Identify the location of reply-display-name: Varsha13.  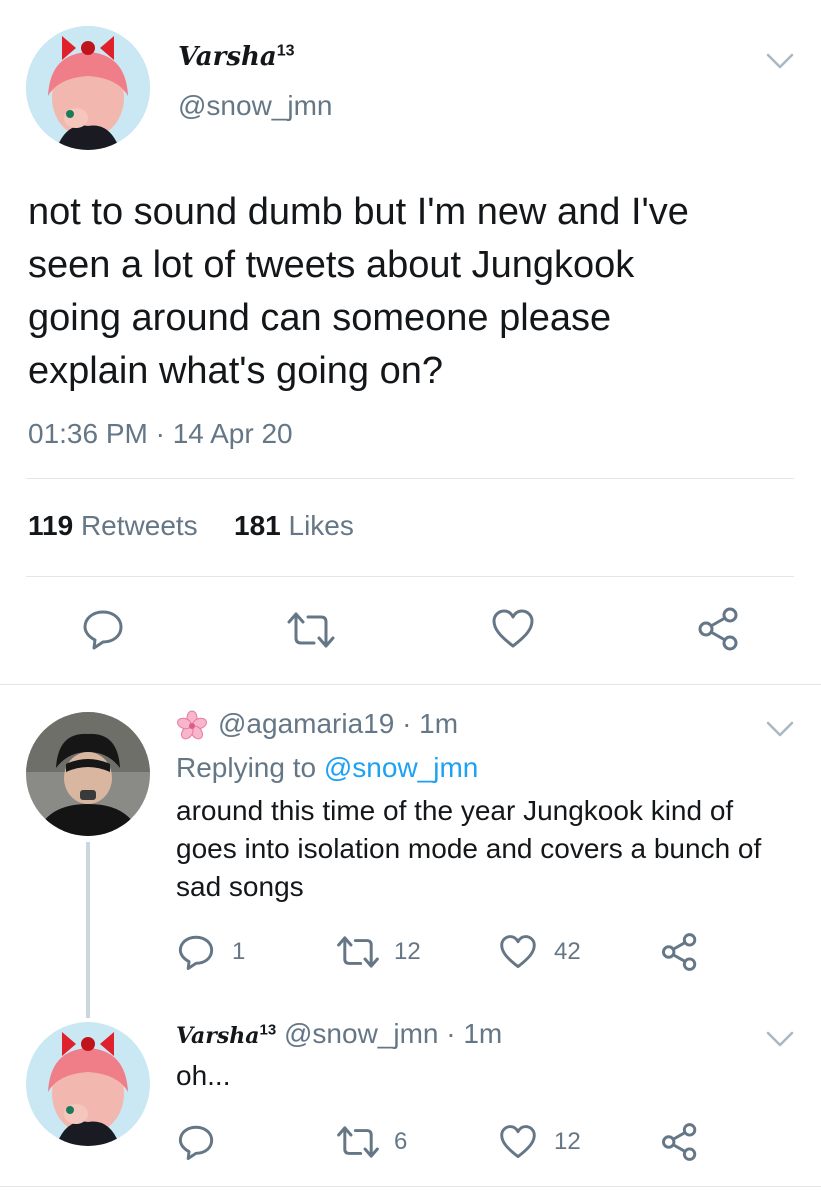
(226, 1035).